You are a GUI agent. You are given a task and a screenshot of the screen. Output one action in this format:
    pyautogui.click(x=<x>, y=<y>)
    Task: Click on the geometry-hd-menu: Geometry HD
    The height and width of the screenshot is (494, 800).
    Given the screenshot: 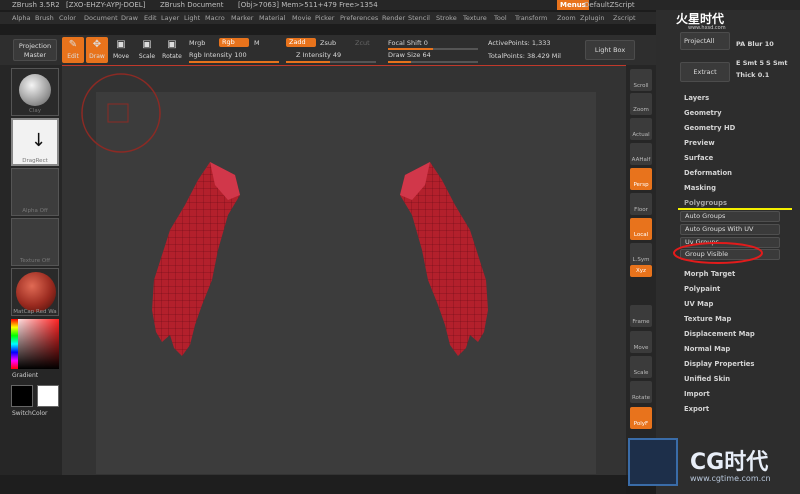 What is the action you would take?
    pyautogui.click(x=709, y=128)
    